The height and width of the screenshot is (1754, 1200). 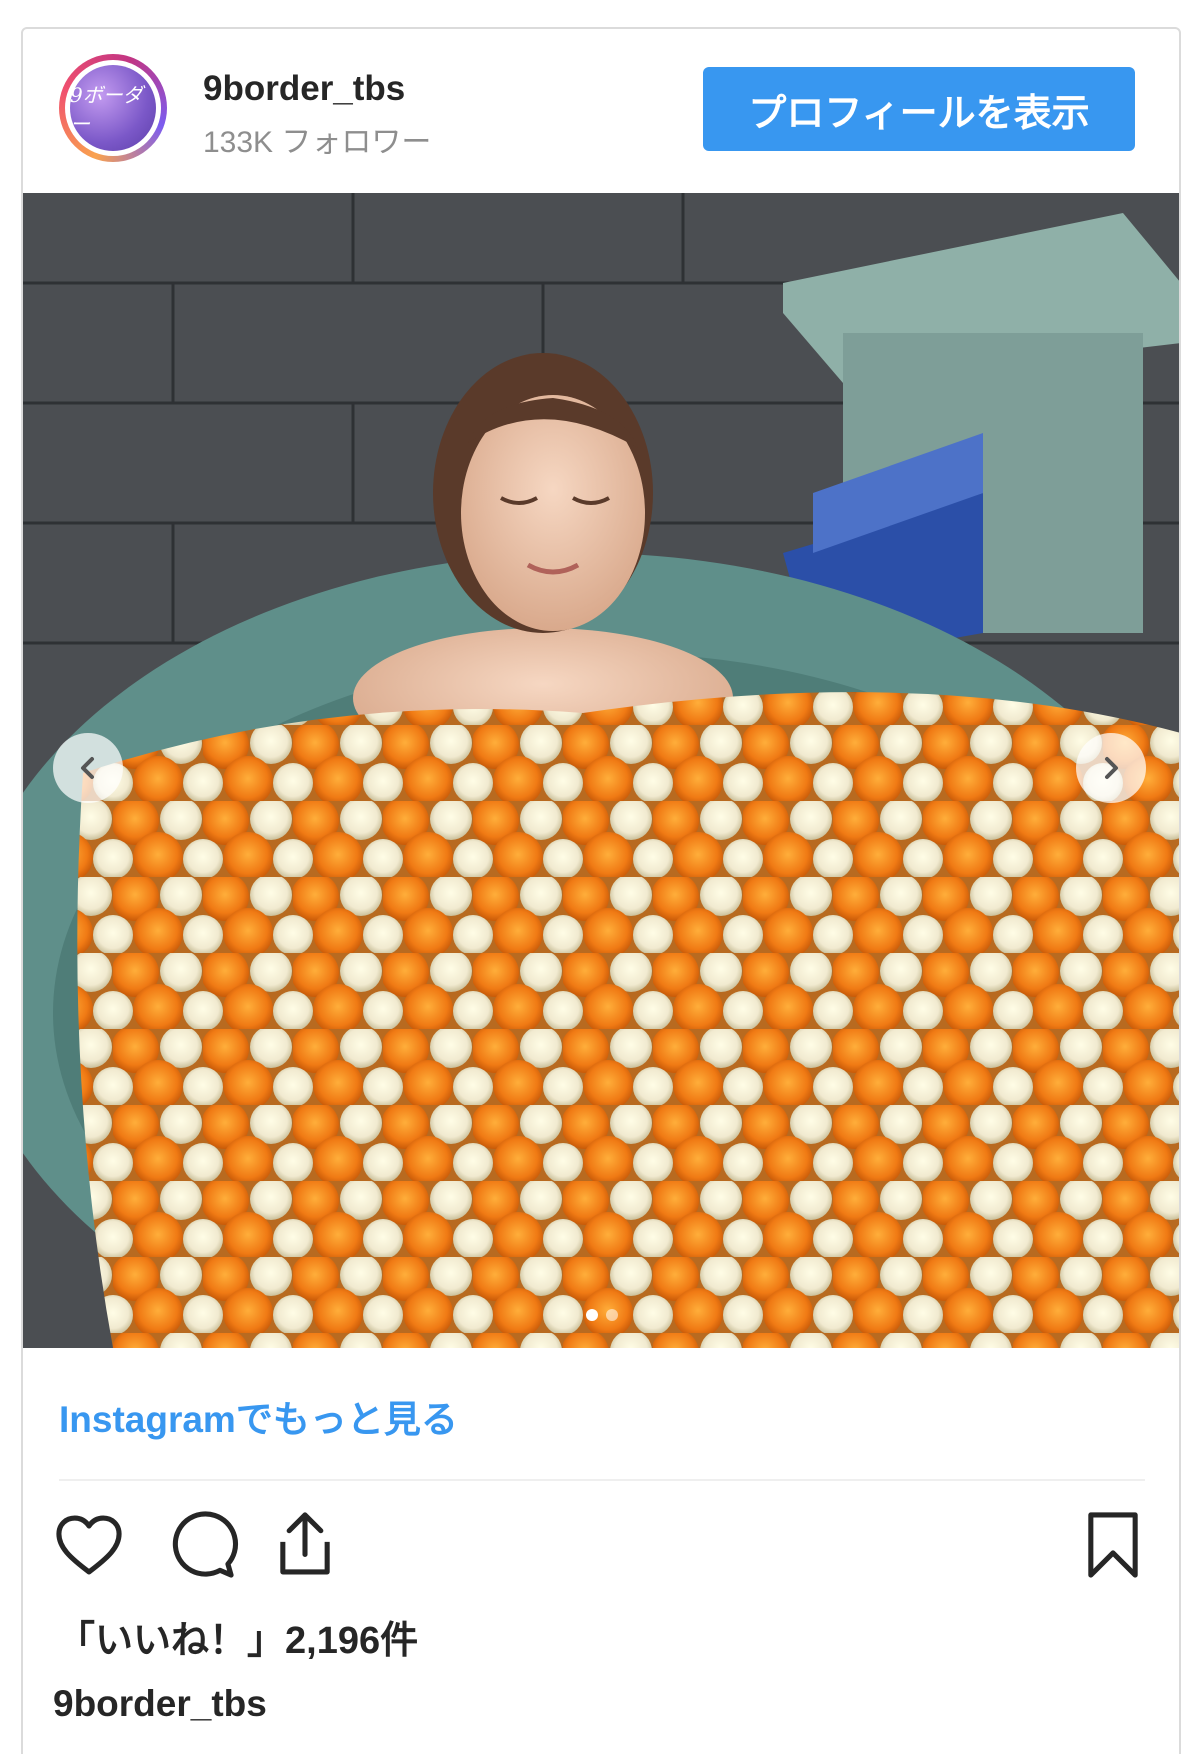 I want to click on chevron-left-icon, so click(x=87, y=768).